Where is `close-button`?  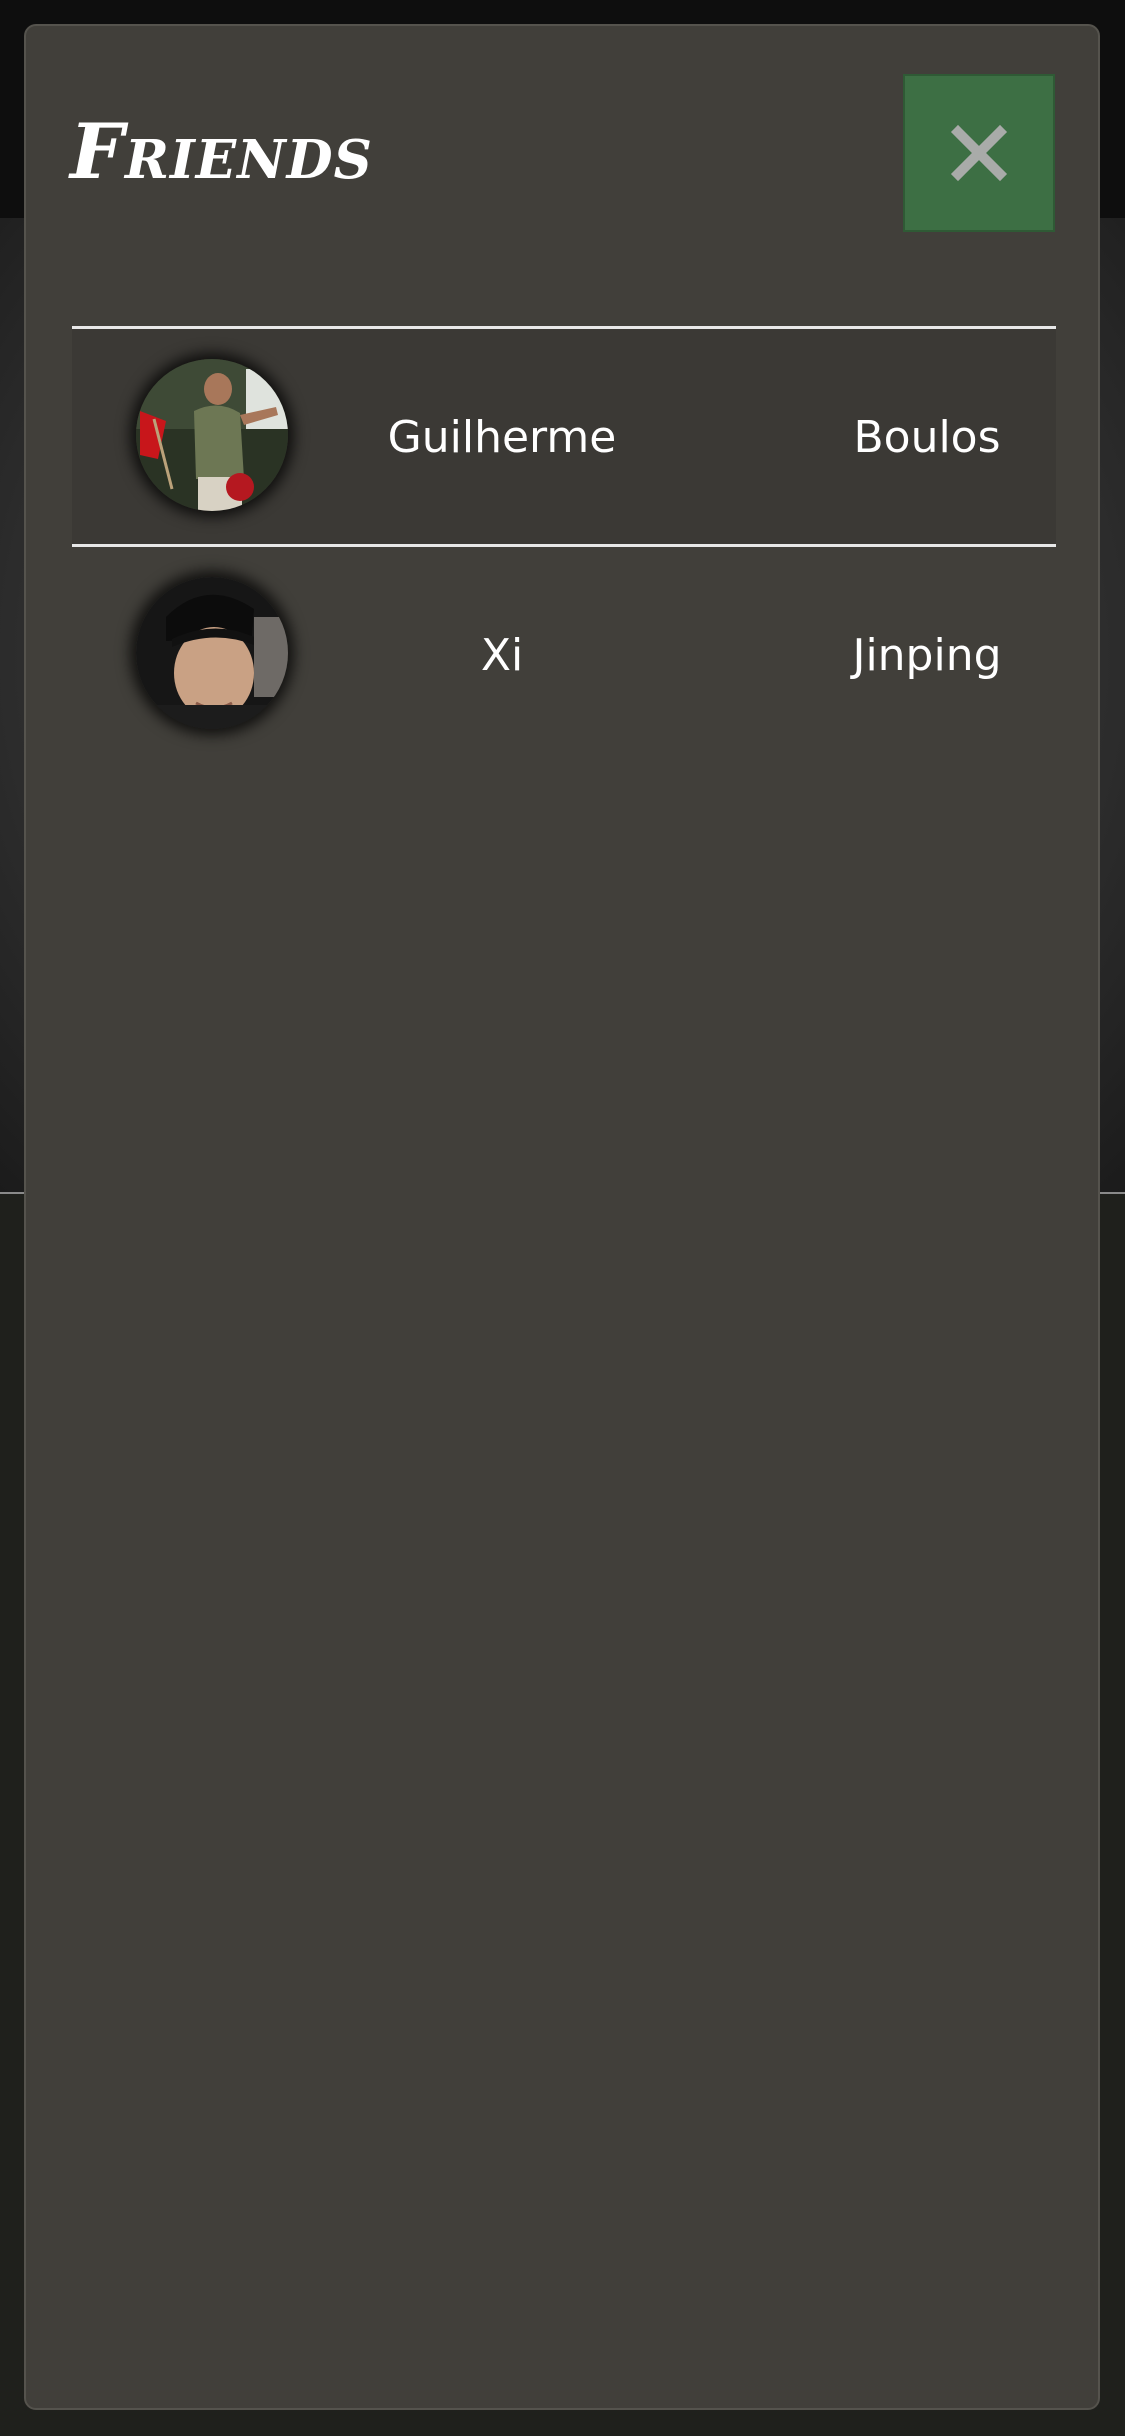
close-button is located at coordinates (979, 153).